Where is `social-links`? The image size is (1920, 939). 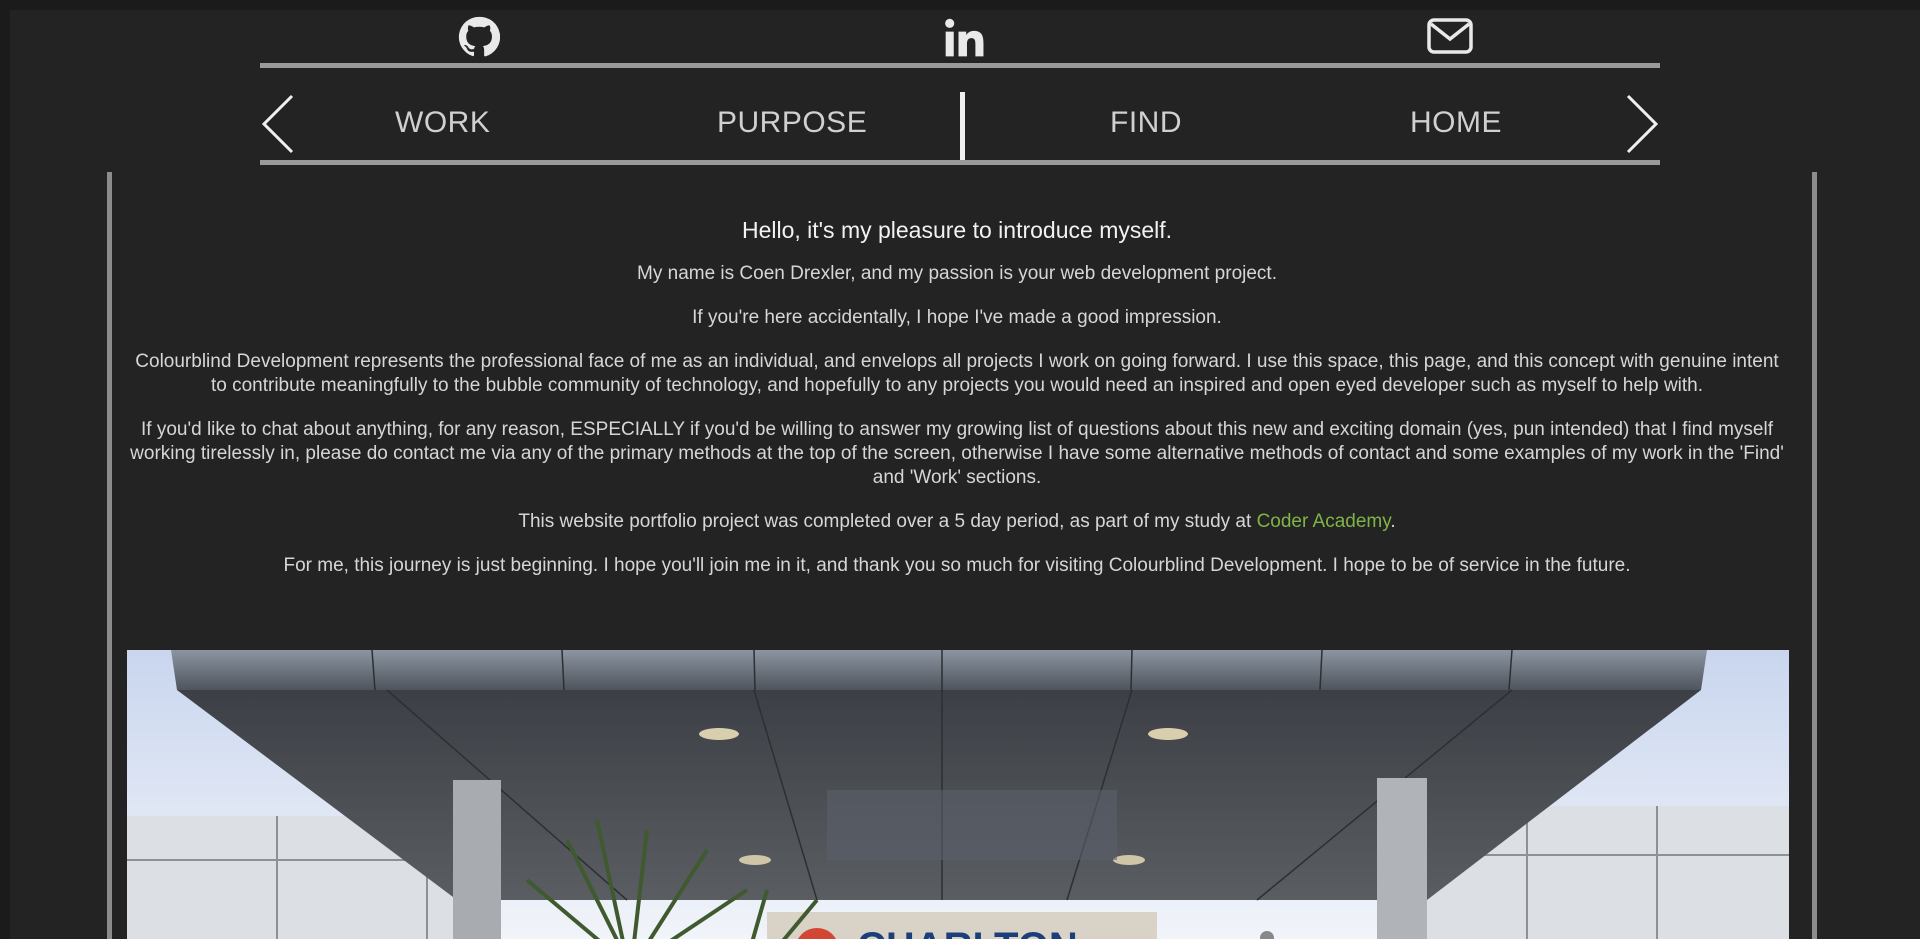 social-links is located at coordinates (970, 36).